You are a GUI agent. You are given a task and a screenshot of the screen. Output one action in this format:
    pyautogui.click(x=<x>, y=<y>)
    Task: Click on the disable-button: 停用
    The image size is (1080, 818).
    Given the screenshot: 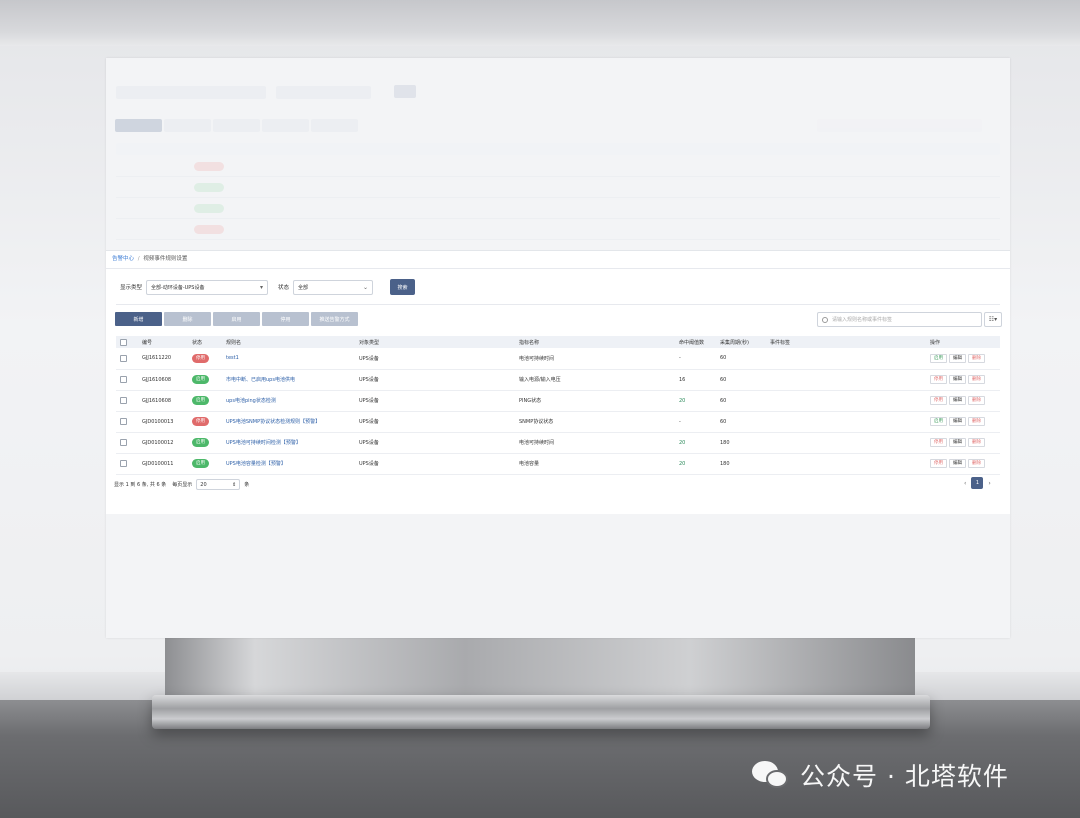 What is the action you would take?
    pyautogui.click(x=285, y=319)
    